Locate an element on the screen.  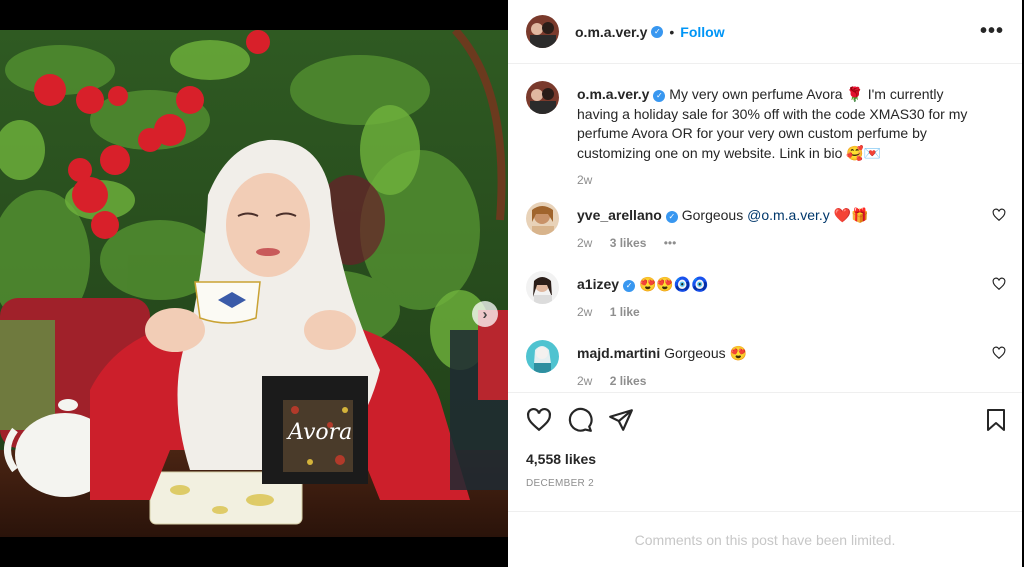
caption-time: 2w is located at coordinates (584, 180).